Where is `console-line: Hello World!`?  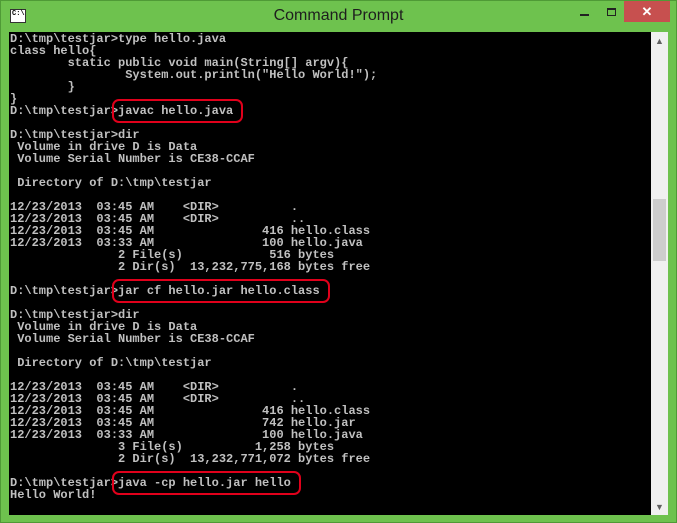 console-line: Hello World! is located at coordinates (53, 495).